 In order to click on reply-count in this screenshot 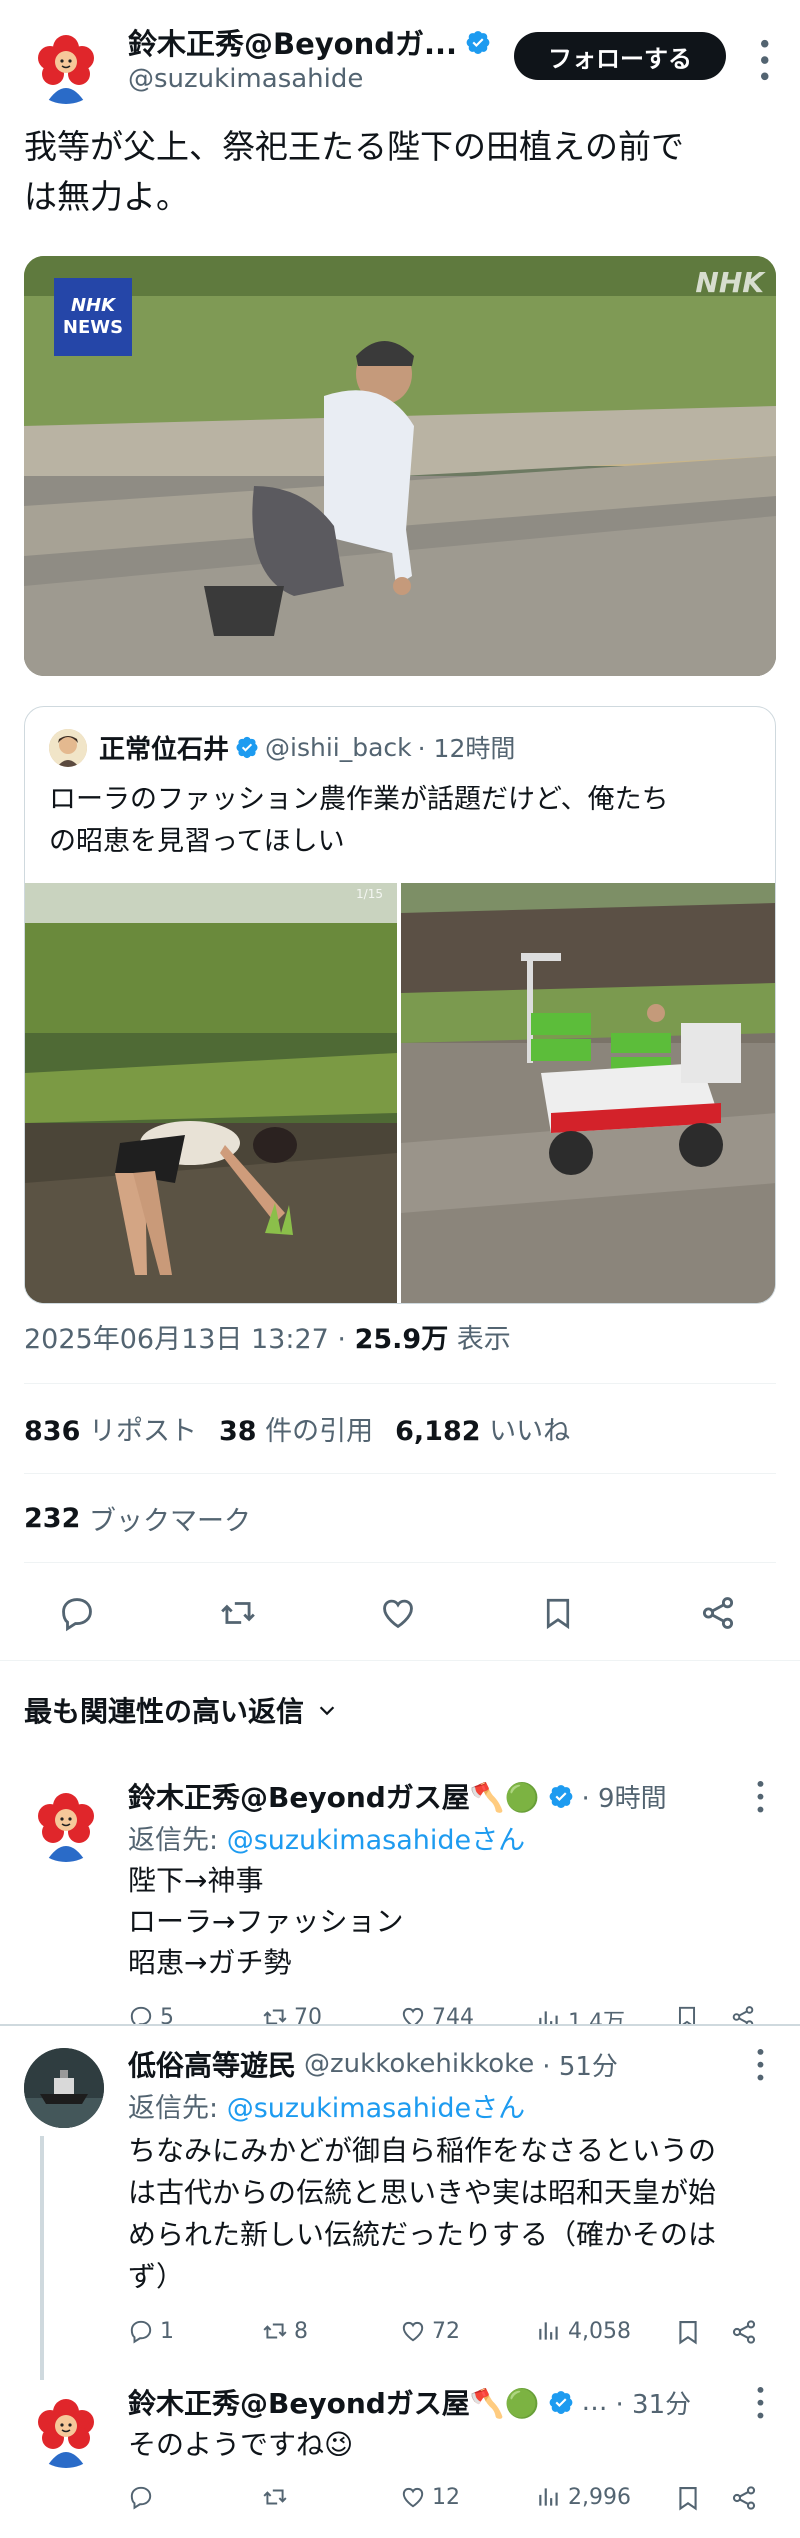, I will do `click(144, 2497)`.